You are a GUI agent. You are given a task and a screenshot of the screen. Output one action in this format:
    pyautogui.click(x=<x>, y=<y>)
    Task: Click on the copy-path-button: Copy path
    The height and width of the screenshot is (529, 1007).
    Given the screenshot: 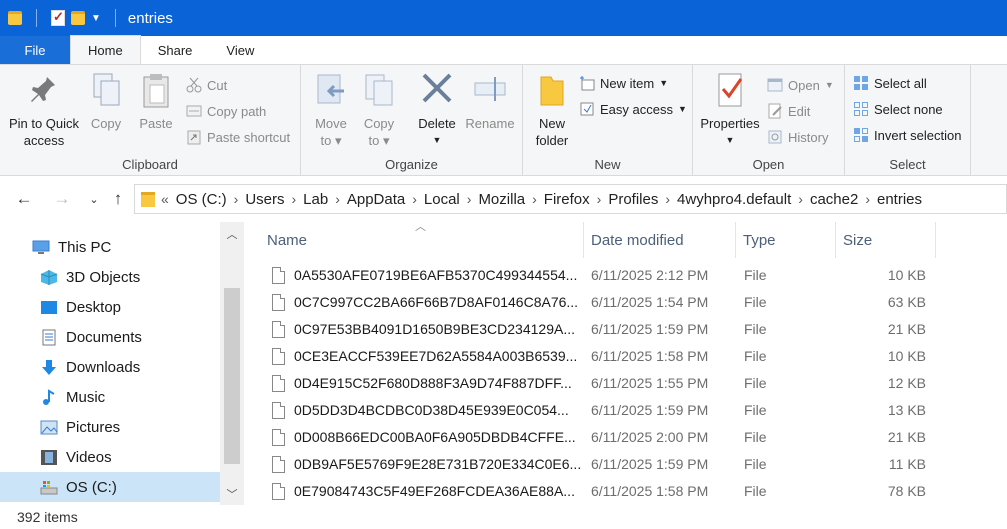 What is the action you would take?
    pyautogui.click(x=226, y=111)
    